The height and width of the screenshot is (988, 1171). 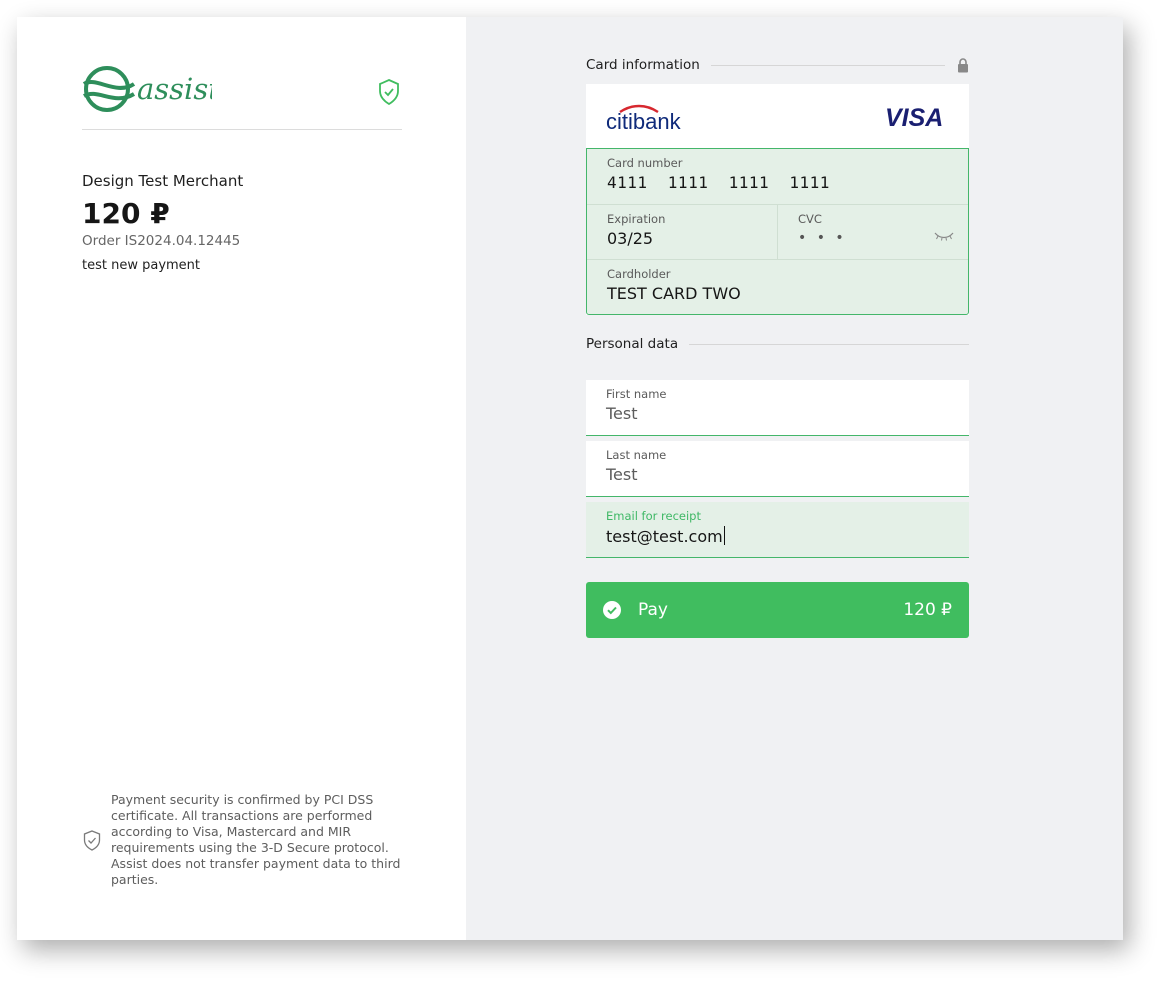 What do you see at coordinates (927, 610) in the screenshot?
I see `pay-button-amount: 120 ₽` at bounding box center [927, 610].